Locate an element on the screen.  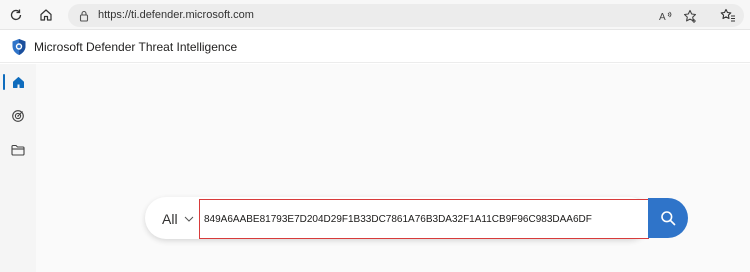
home-button is located at coordinates (46, 15).